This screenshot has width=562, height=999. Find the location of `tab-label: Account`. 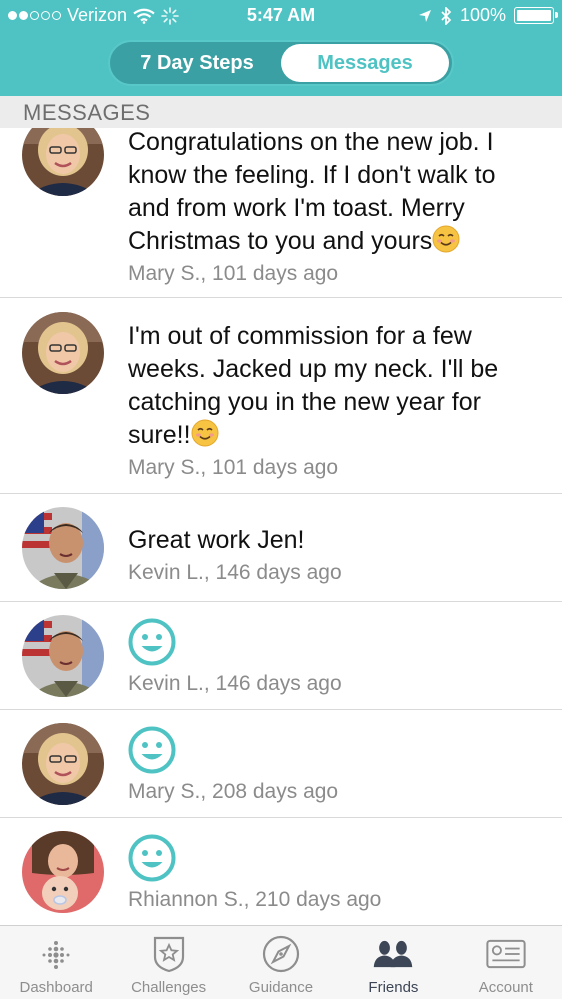

tab-label: Account is located at coordinates (505, 987).